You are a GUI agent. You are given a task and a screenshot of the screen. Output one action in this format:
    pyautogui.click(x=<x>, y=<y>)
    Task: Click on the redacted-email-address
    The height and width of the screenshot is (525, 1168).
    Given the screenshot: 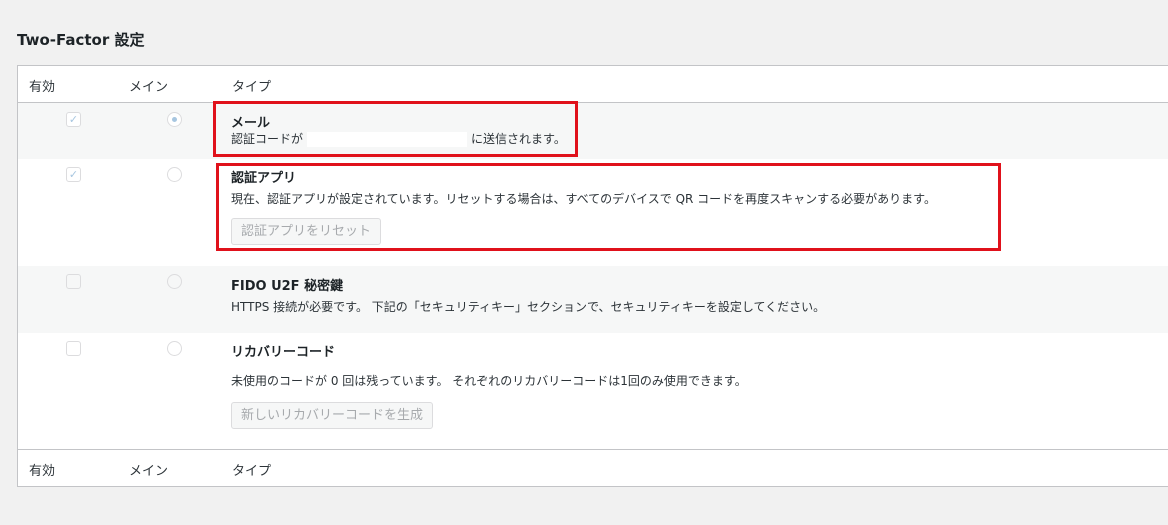 What is the action you would take?
    pyautogui.click(x=387, y=139)
    